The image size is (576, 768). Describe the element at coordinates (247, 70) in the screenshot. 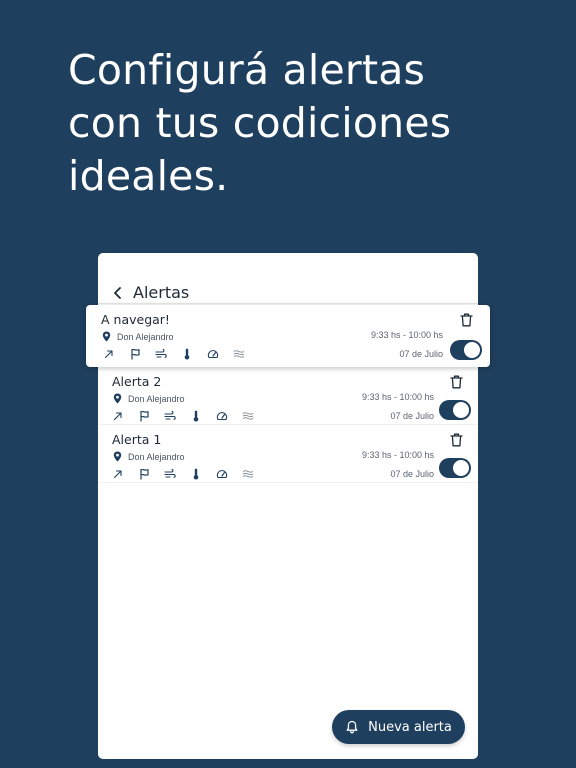

I see `headline-line-1: Configurá alertas` at that location.